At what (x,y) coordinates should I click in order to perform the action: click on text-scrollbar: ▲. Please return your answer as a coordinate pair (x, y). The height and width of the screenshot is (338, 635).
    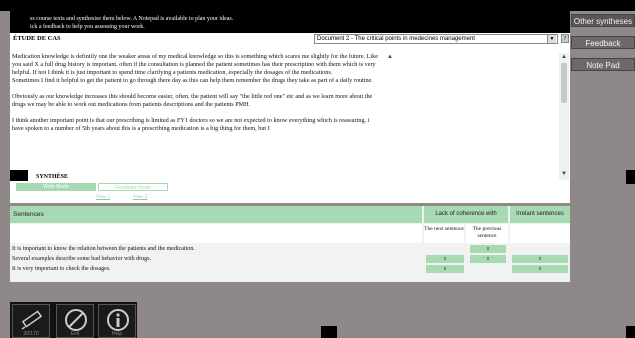
    Looking at the image, I should click on (390, 116).